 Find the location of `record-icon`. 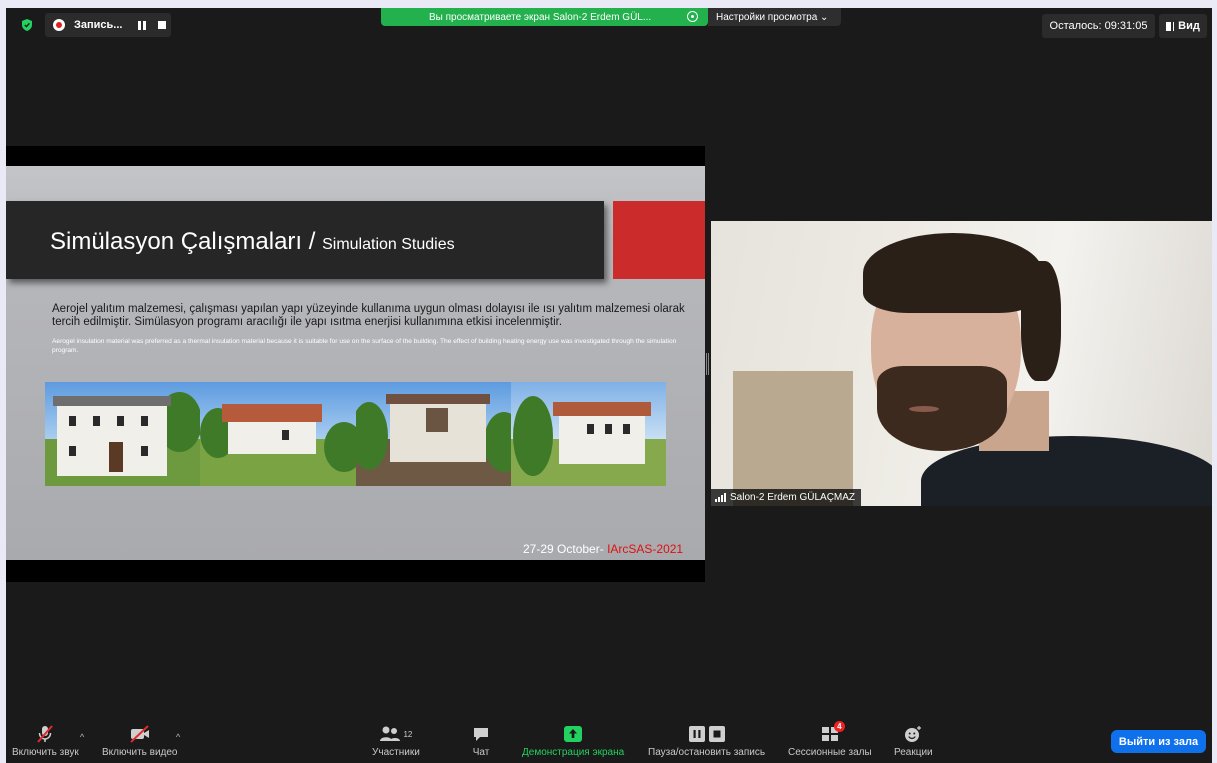

record-icon is located at coordinates (59, 25).